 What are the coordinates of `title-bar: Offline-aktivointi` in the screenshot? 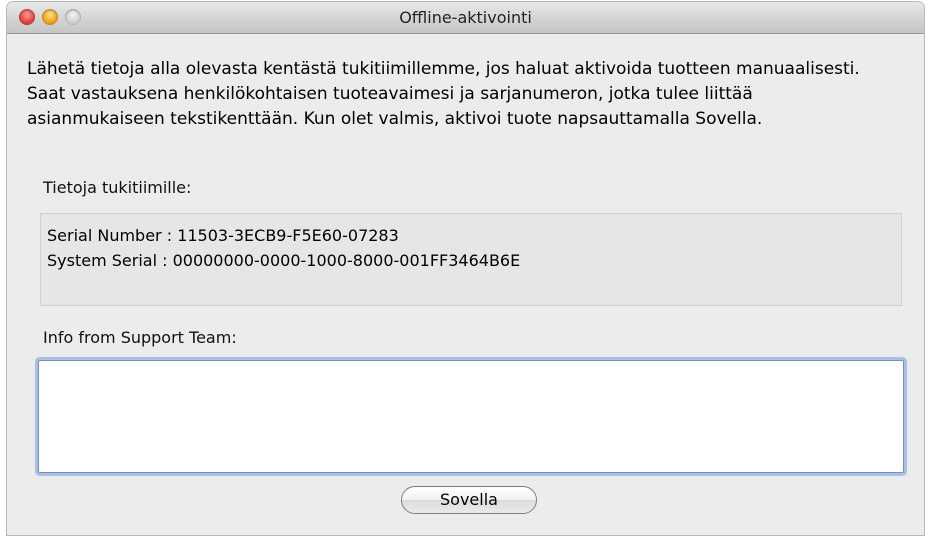 It's located at (465, 18).